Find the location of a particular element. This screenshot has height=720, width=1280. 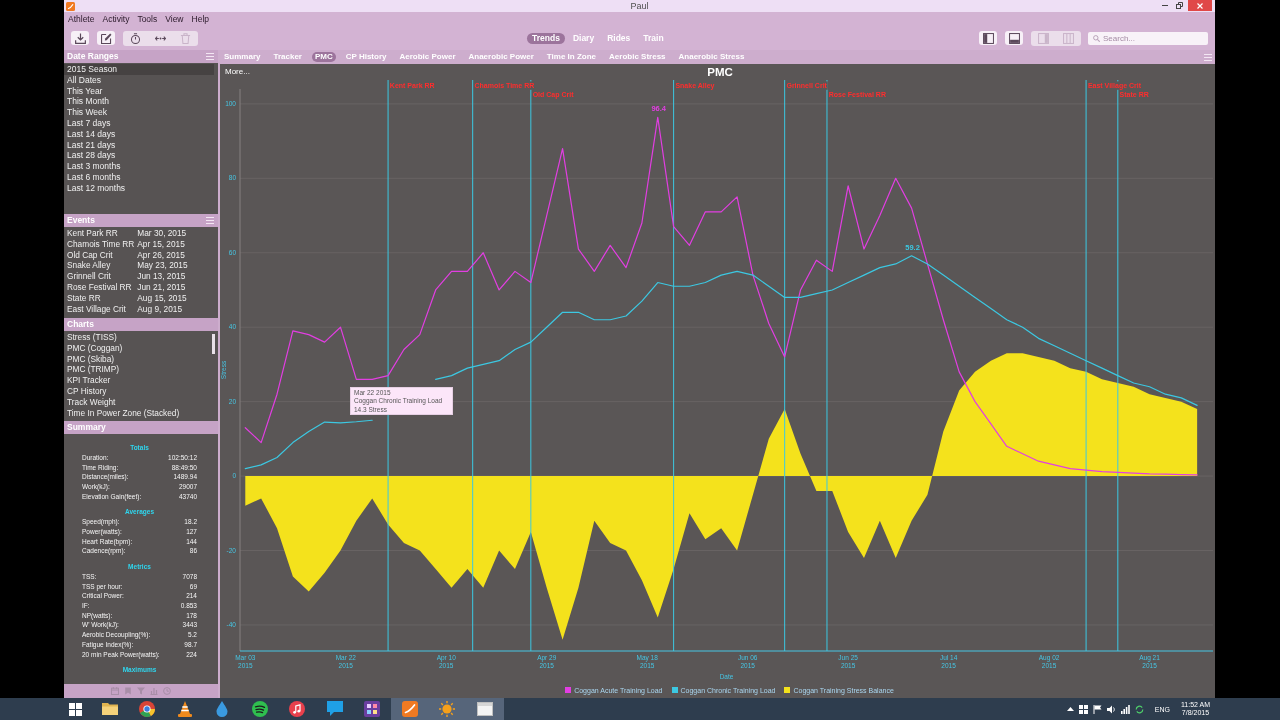

chart-tab: PMC is located at coordinates (323, 57).